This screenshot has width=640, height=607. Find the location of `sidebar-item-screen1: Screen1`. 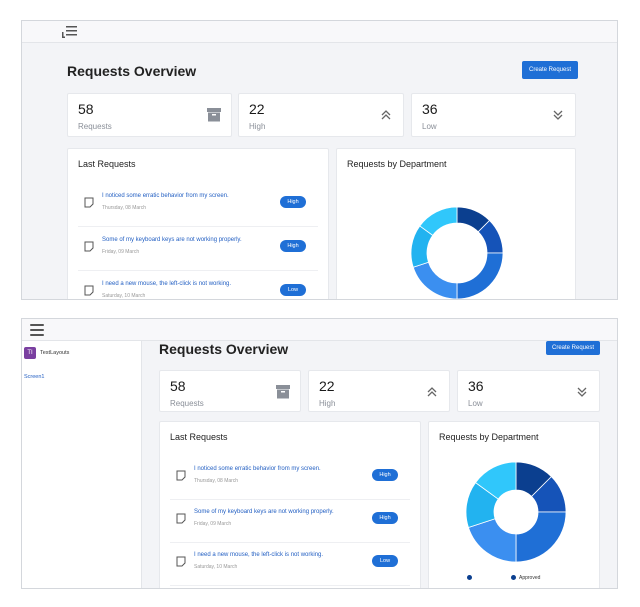

sidebar-item-screen1: Screen1 is located at coordinates (34, 377).